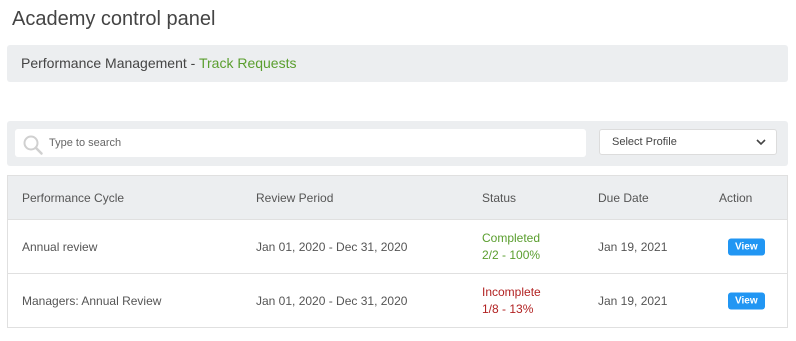  Describe the element at coordinates (511, 291) in the screenshot. I see `status-label: Incomplete` at that location.